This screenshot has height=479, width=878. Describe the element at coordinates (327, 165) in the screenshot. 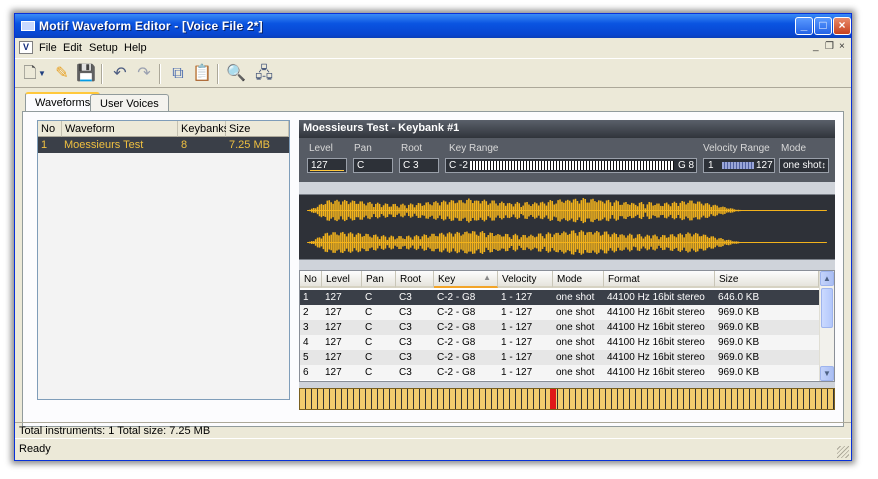

I see `level-field: 127` at that location.